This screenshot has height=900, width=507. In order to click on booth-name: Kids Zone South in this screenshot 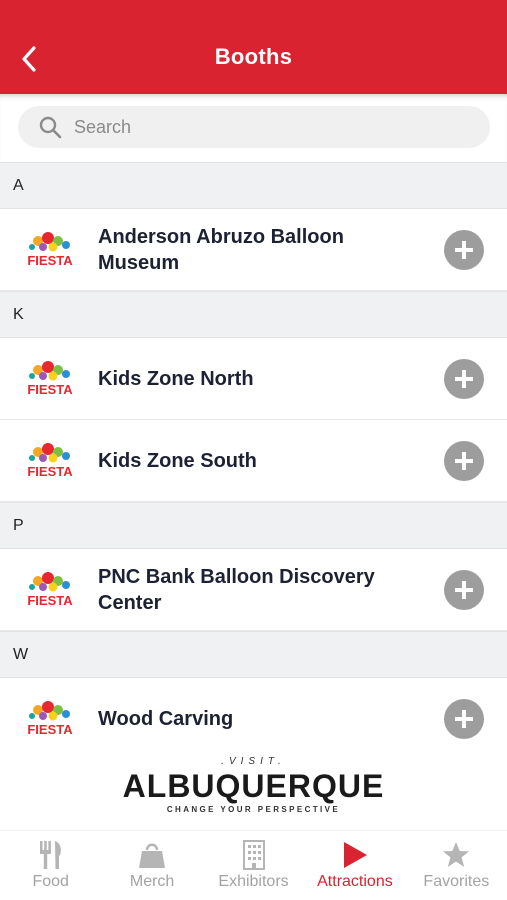, I will do `click(177, 460)`.